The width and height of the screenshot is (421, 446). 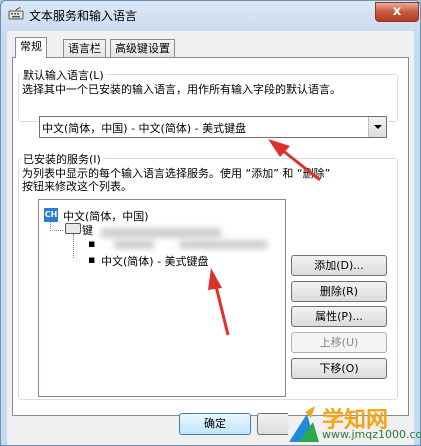 What do you see at coordinates (181, 89) in the screenshot?
I see `default-language-description: 选择其中一个已安装的输入语言，用作所有输入字段的默认语言。` at bounding box center [181, 89].